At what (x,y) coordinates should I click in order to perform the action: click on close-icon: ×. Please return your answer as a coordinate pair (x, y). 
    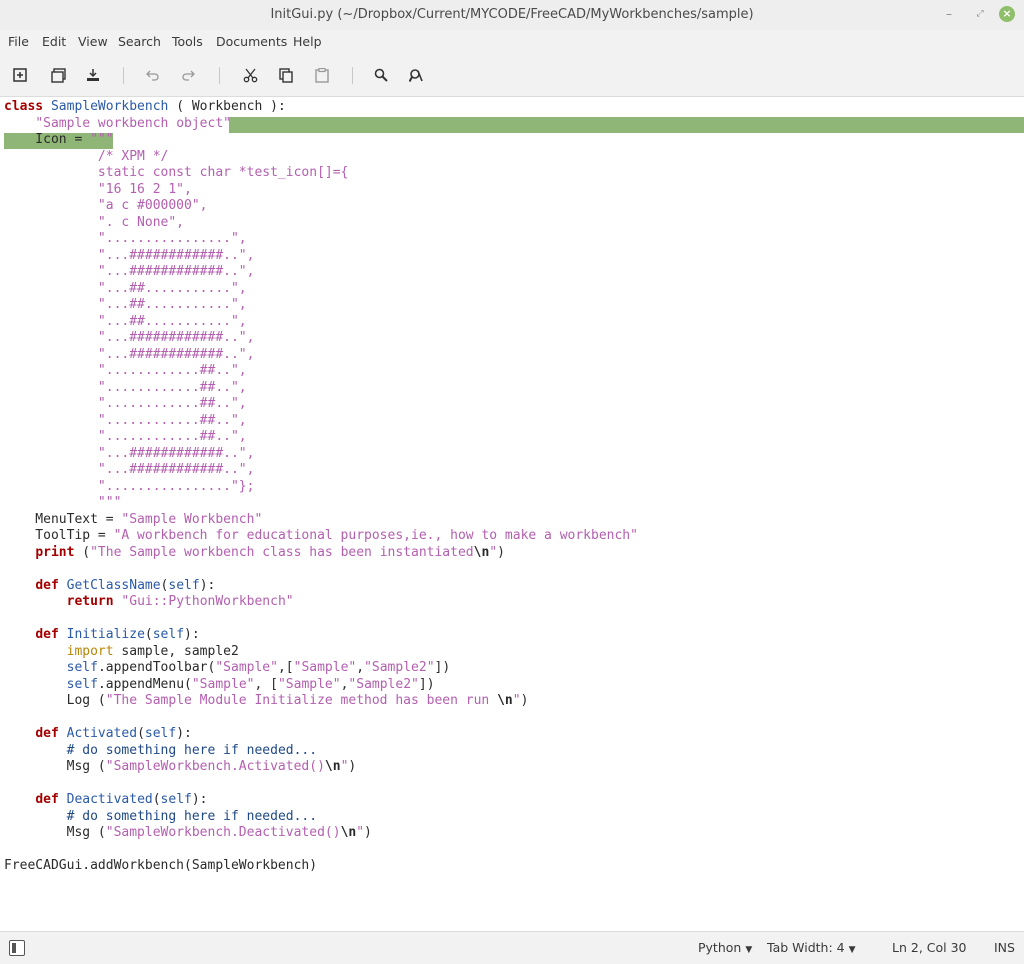
    Looking at the image, I should click on (1007, 14).